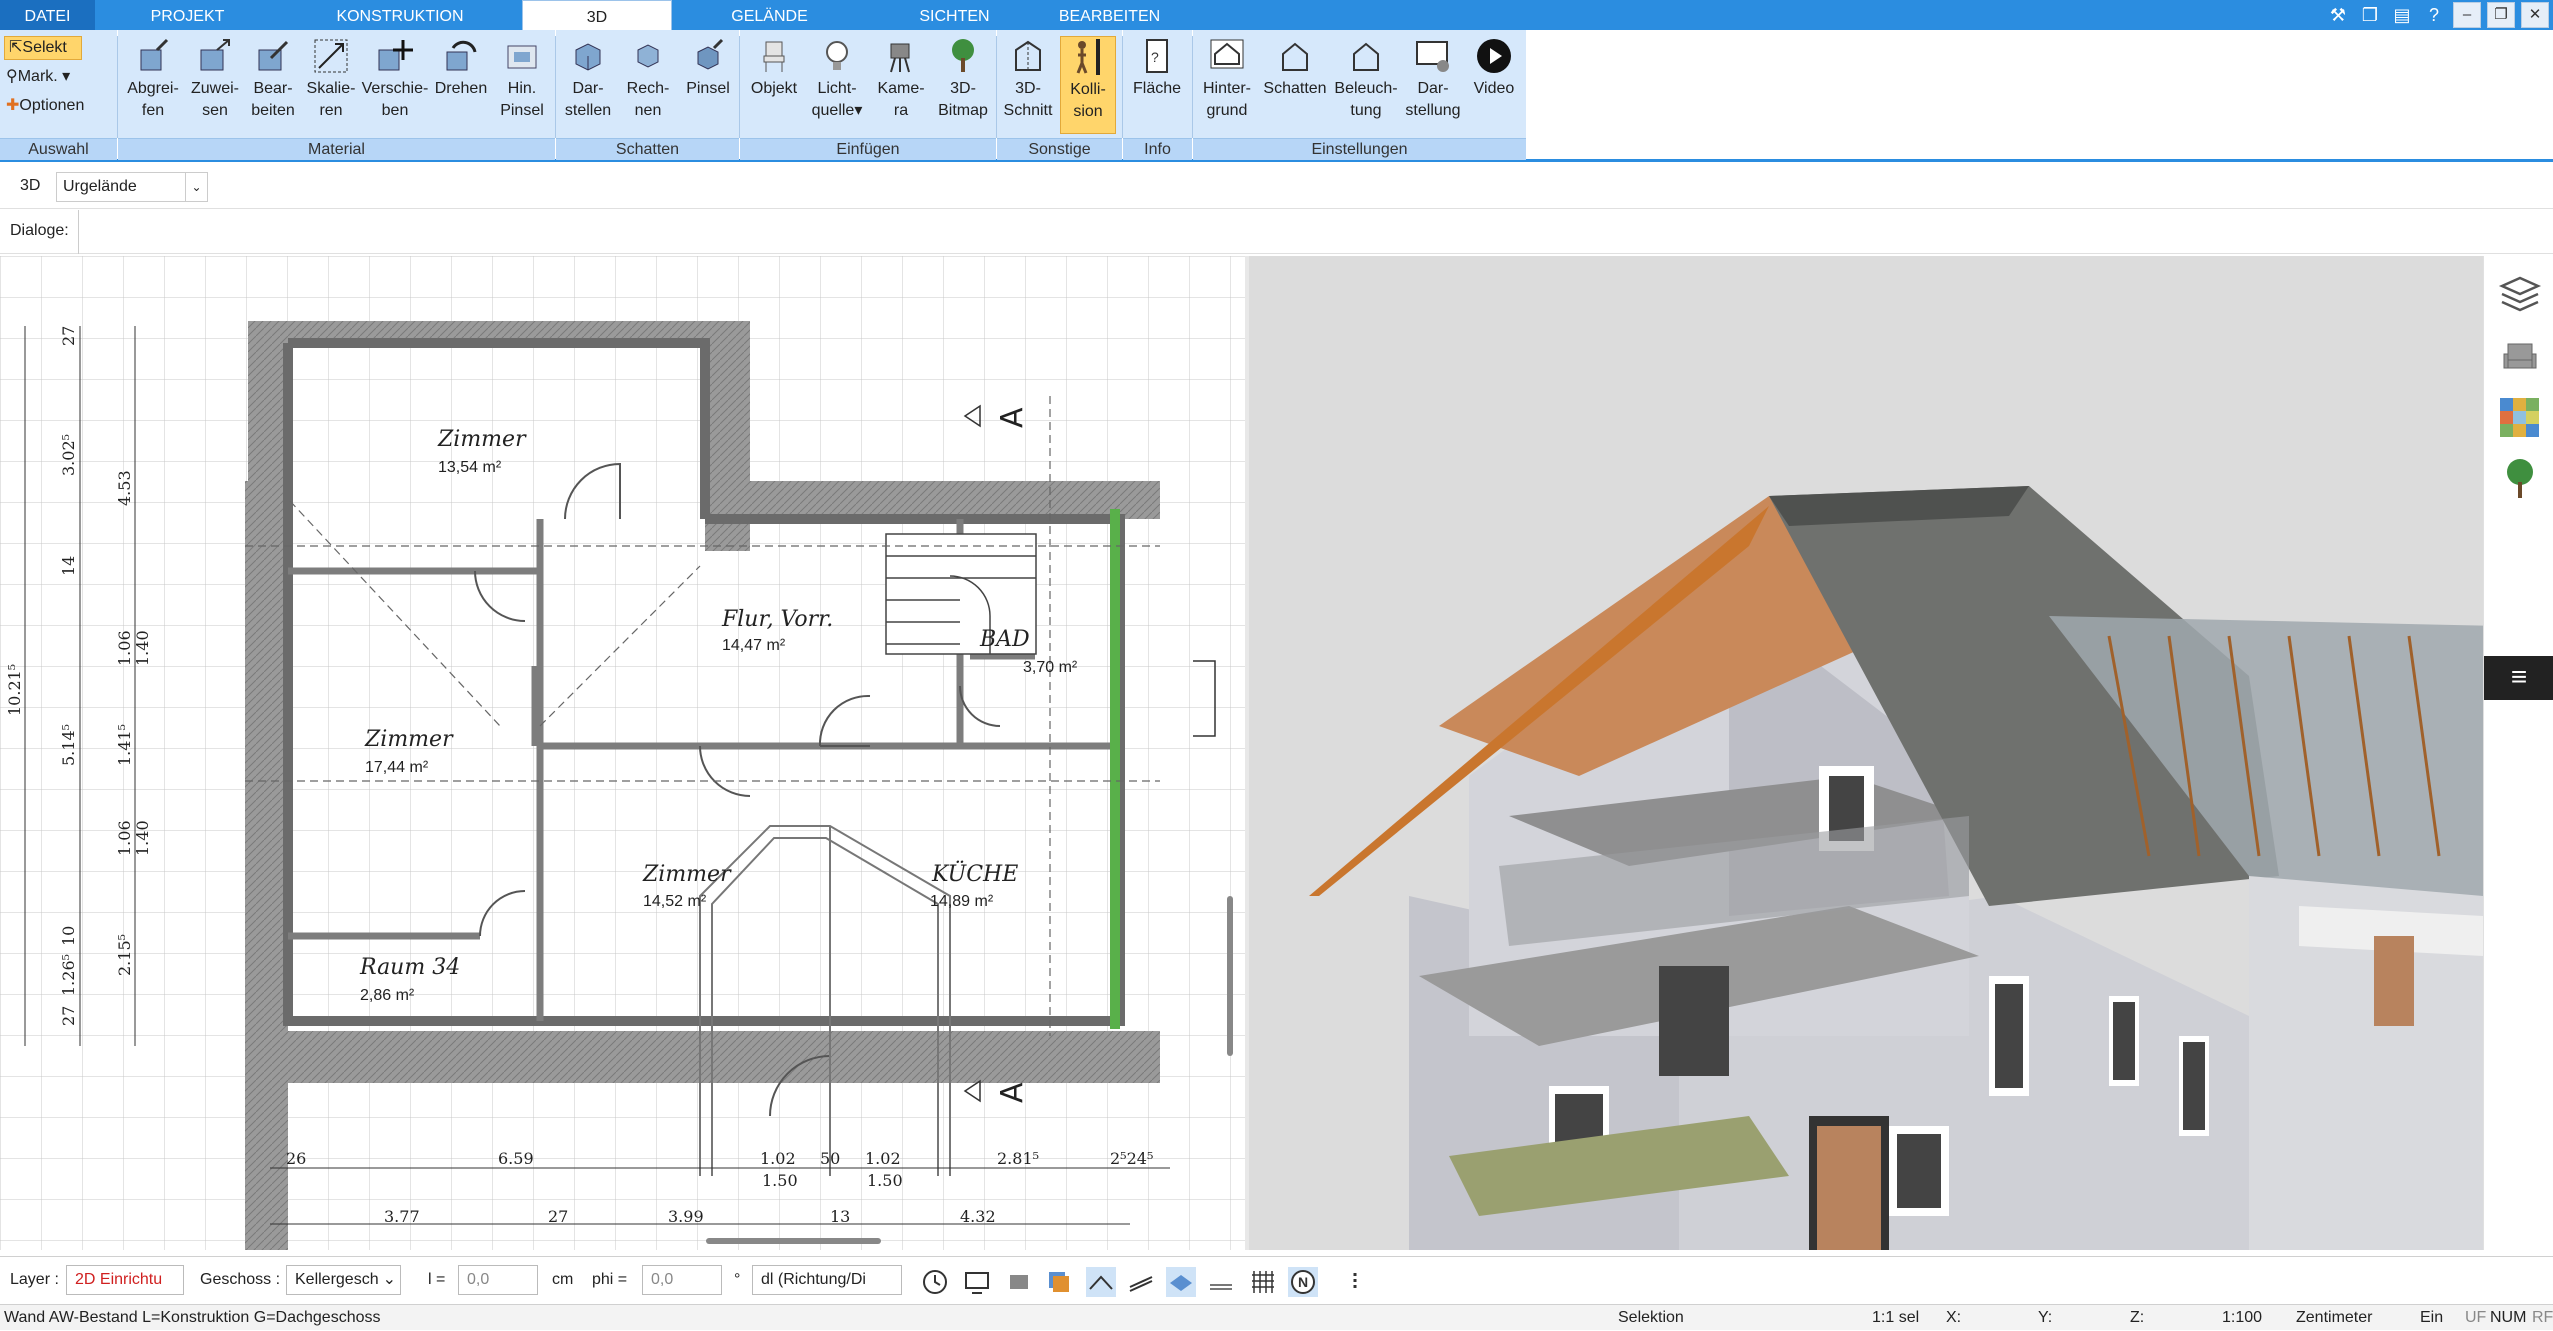  What do you see at coordinates (522, 79) in the screenshot?
I see `material-hin-pinsel-button: Hin. Pinsel` at bounding box center [522, 79].